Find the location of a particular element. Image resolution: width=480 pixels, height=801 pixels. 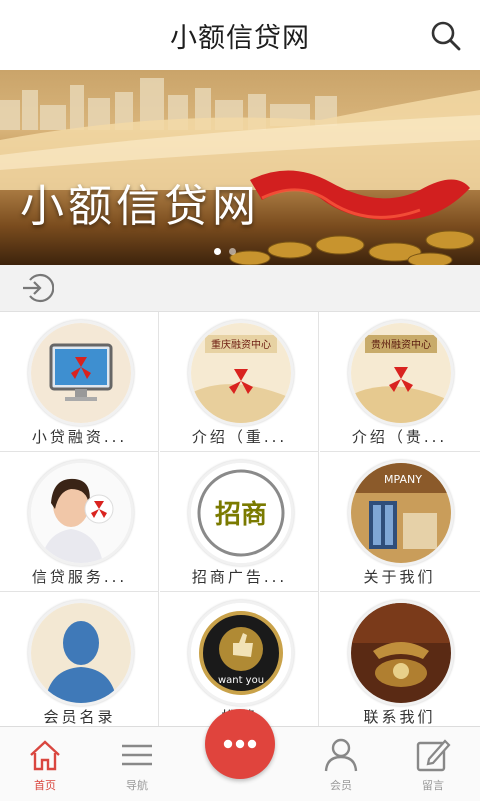

telephone-image is located at coordinates (401, 653).